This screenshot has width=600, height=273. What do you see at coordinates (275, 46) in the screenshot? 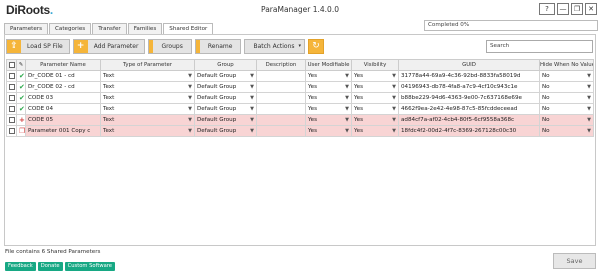
I see `batch-actions-button: Batch Actions ▾` at bounding box center [275, 46].